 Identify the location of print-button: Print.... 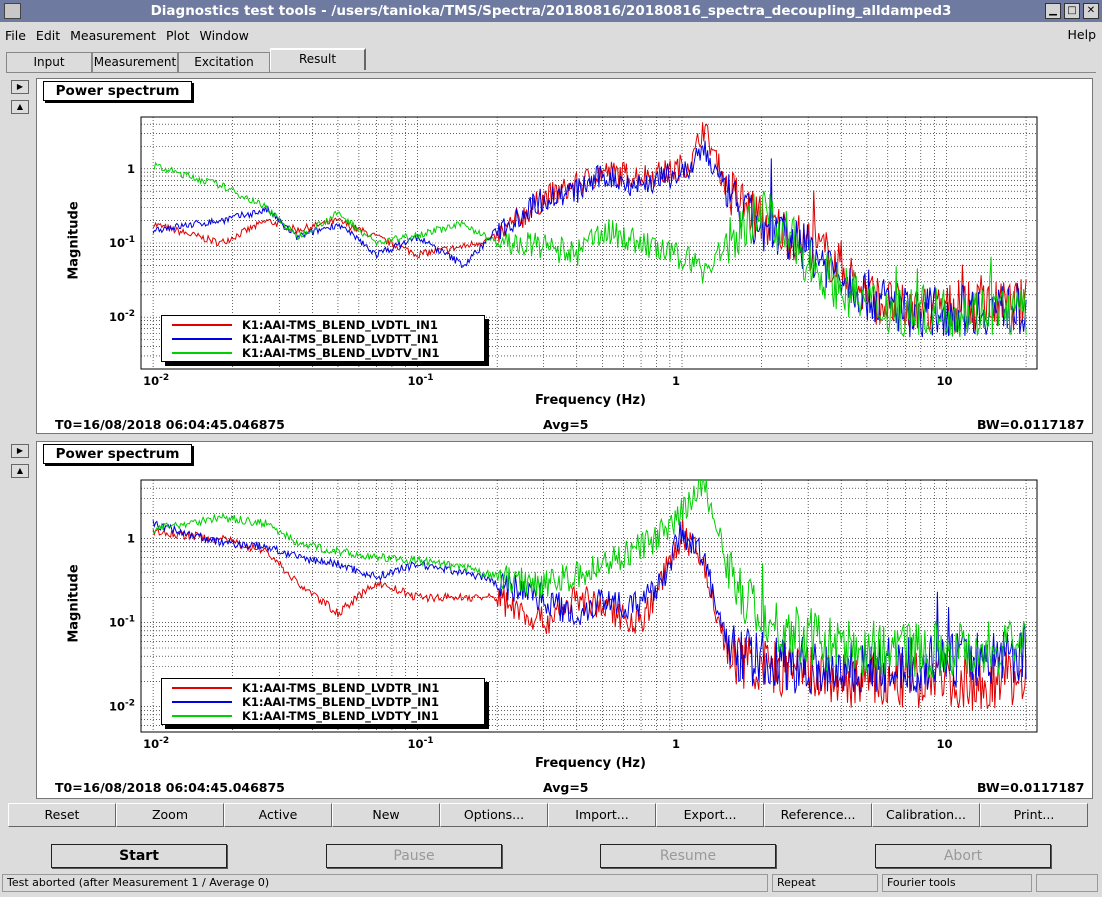
(1034, 815).